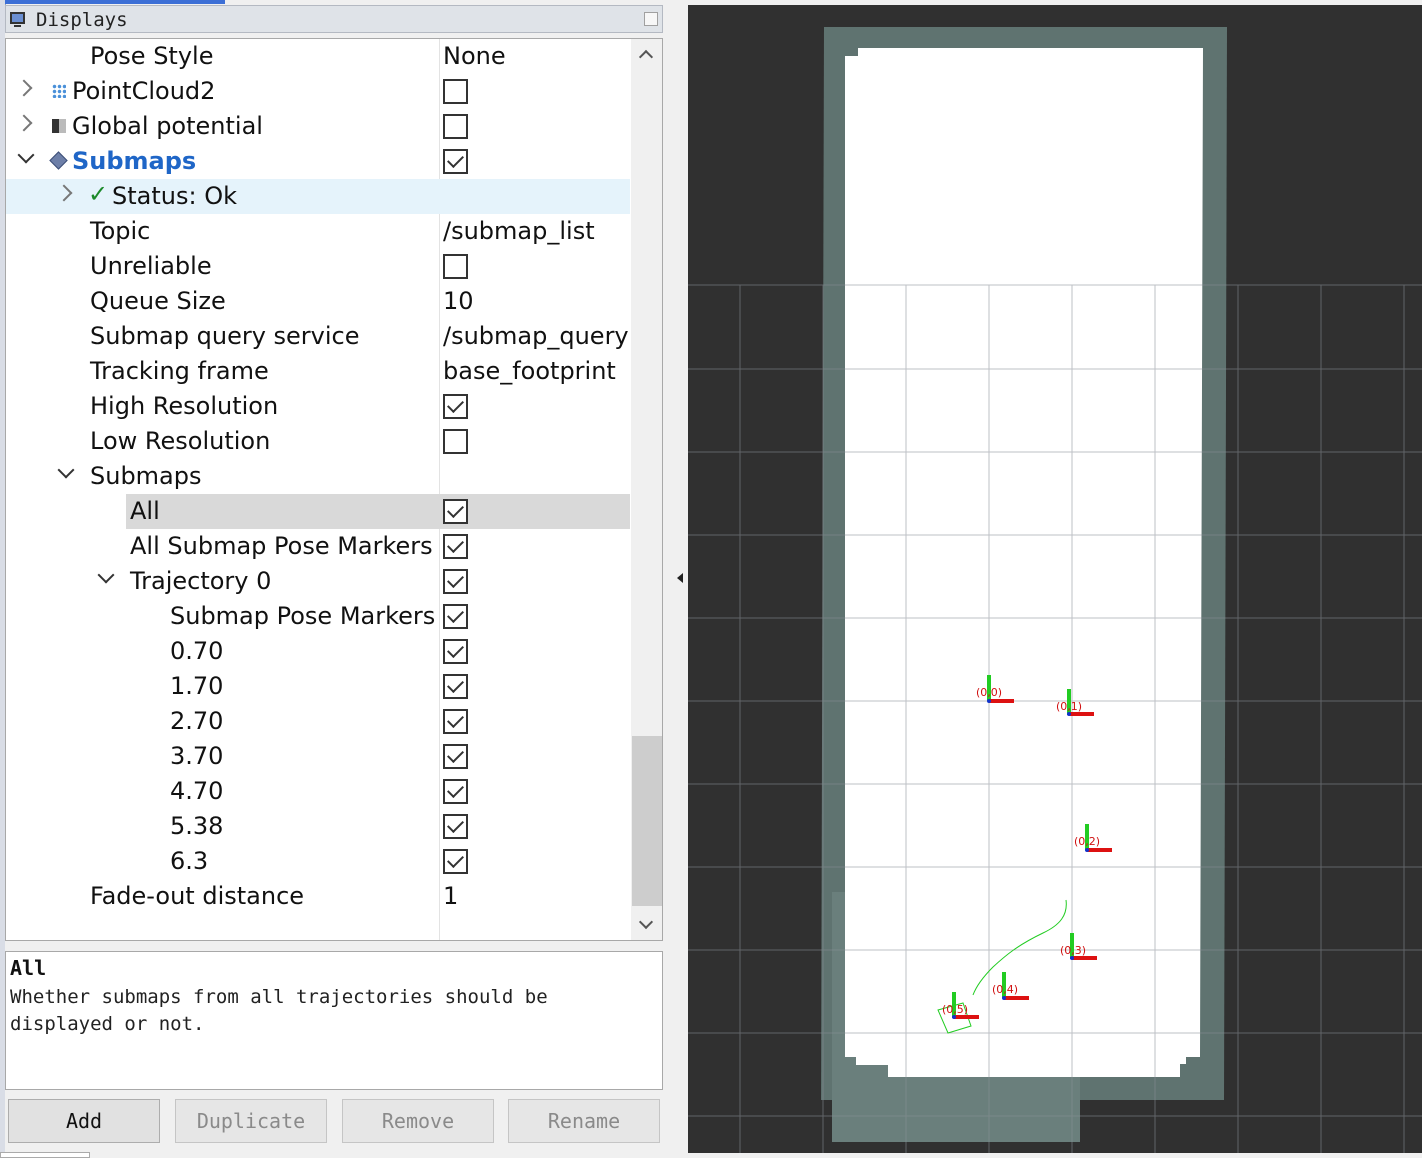  Describe the element at coordinates (651, 19) in the screenshot. I see `float-panel-button` at that location.